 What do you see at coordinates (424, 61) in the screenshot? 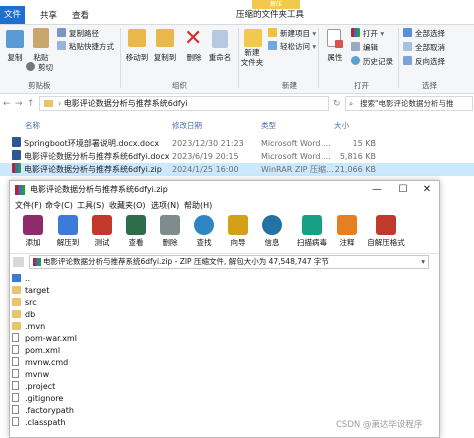
I see `invert-selection-button: 反向选择` at bounding box center [424, 61].